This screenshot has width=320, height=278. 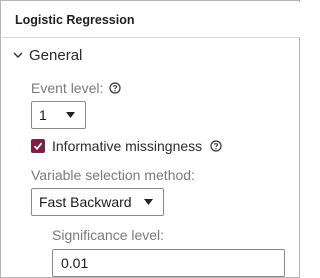 I want to click on panel-header: Logistic Regression, so click(x=151, y=20).